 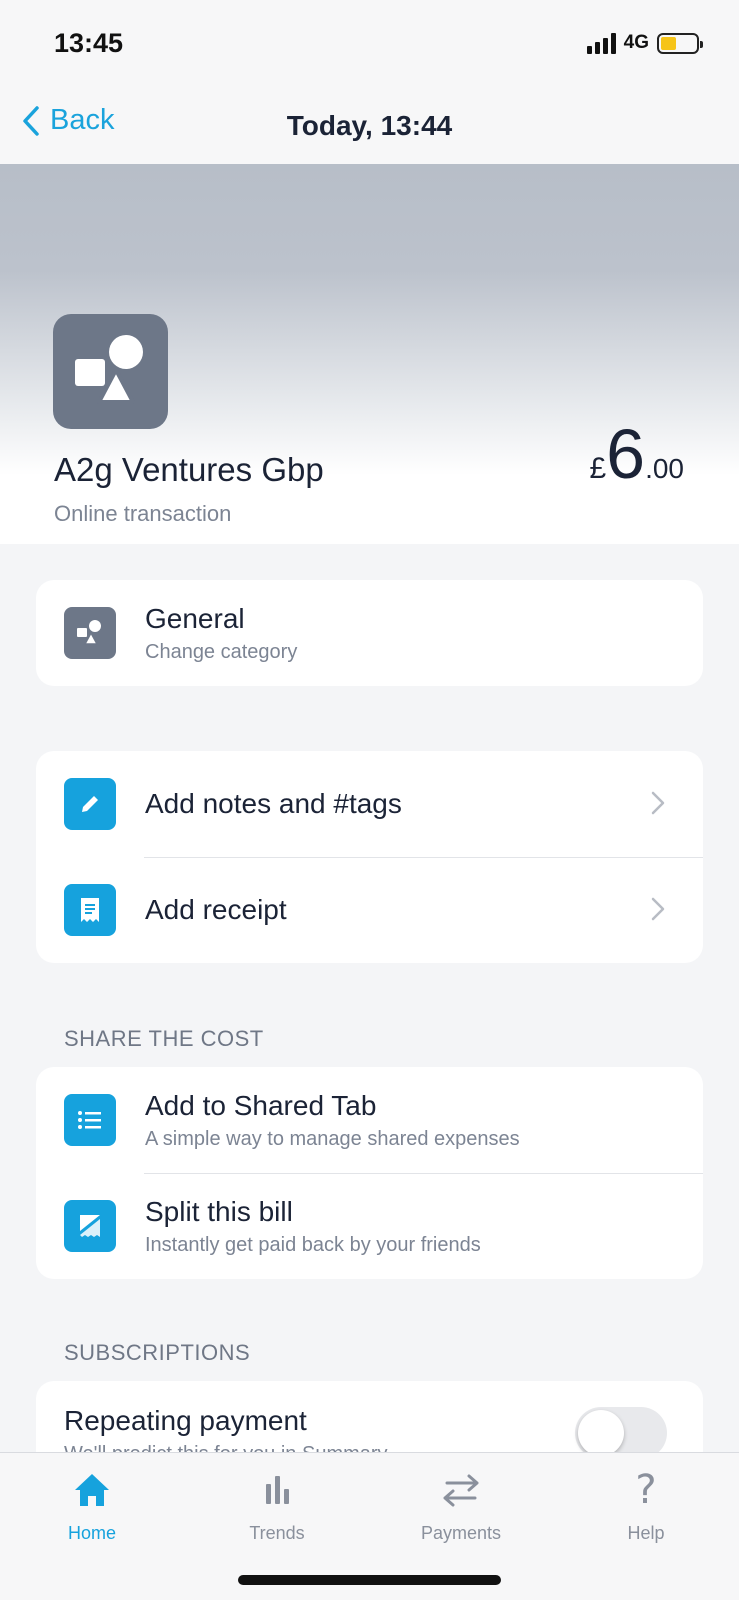 What do you see at coordinates (277, 1490) in the screenshot?
I see `trends-icon` at bounding box center [277, 1490].